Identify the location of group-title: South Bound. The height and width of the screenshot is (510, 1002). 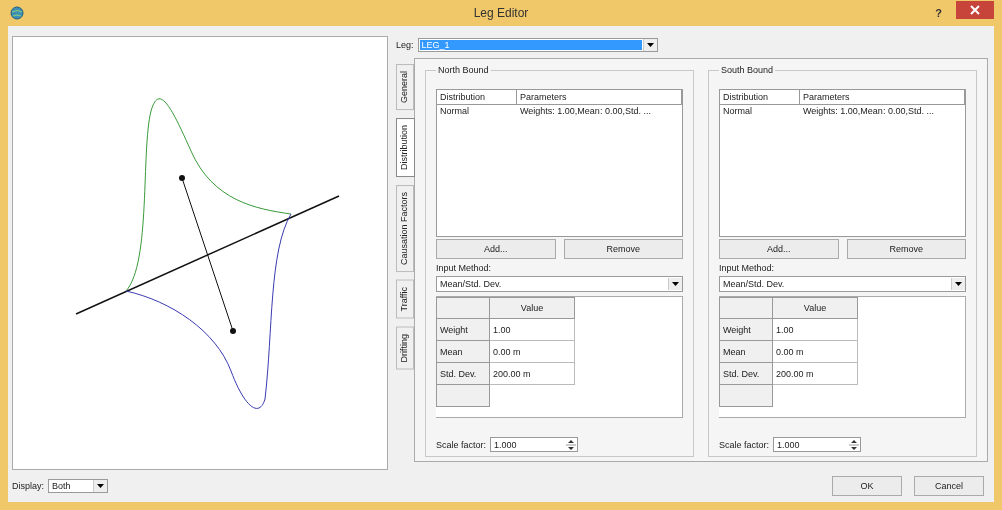
(747, 70).